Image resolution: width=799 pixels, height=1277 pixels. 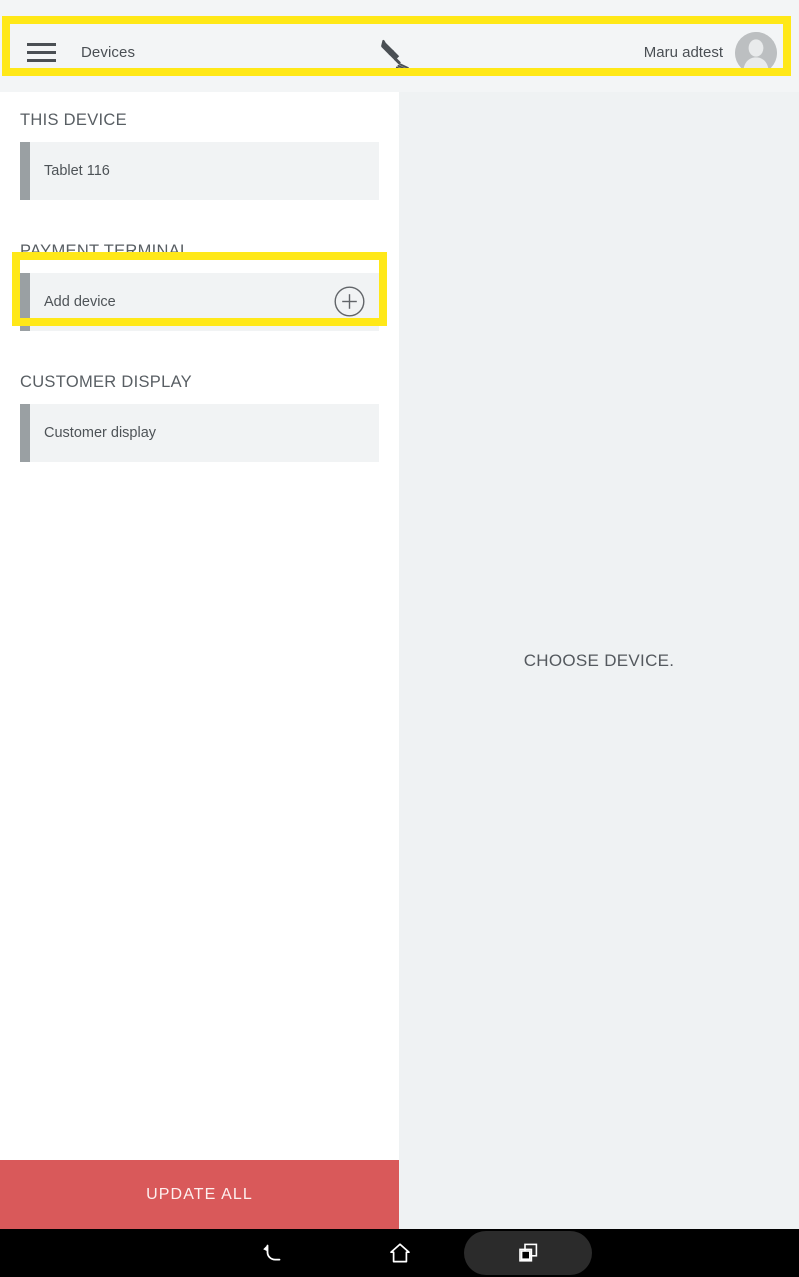 What do you see at coordinates (272, 1253) in the screenshot?
I see `back-arrow-icon` at bounding box center [272, 1253].